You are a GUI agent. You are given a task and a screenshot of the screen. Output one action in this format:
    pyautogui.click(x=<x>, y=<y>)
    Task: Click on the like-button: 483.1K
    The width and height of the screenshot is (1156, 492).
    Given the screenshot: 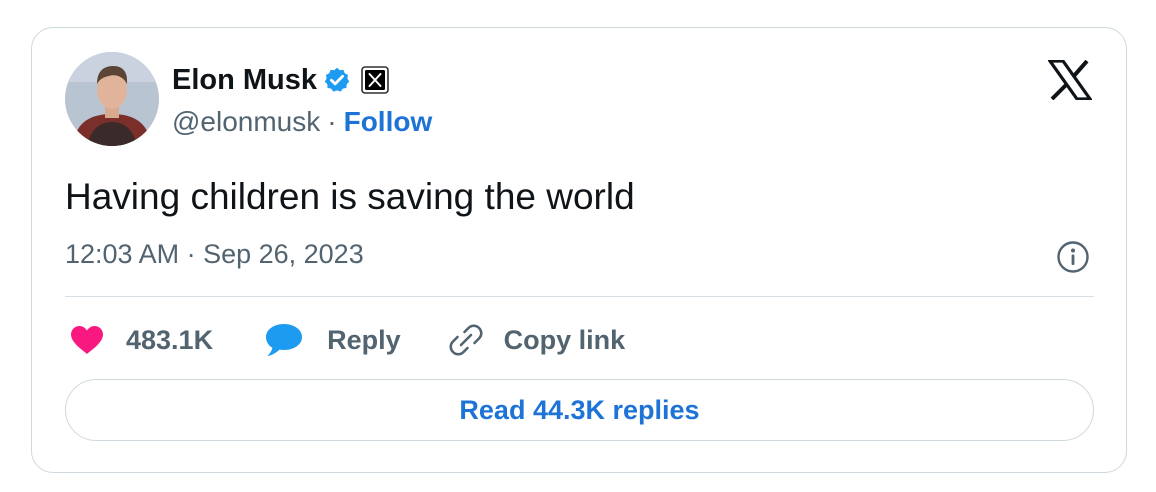 What is the action you would take?
    pyautogui.click(x=139, y=340)
    